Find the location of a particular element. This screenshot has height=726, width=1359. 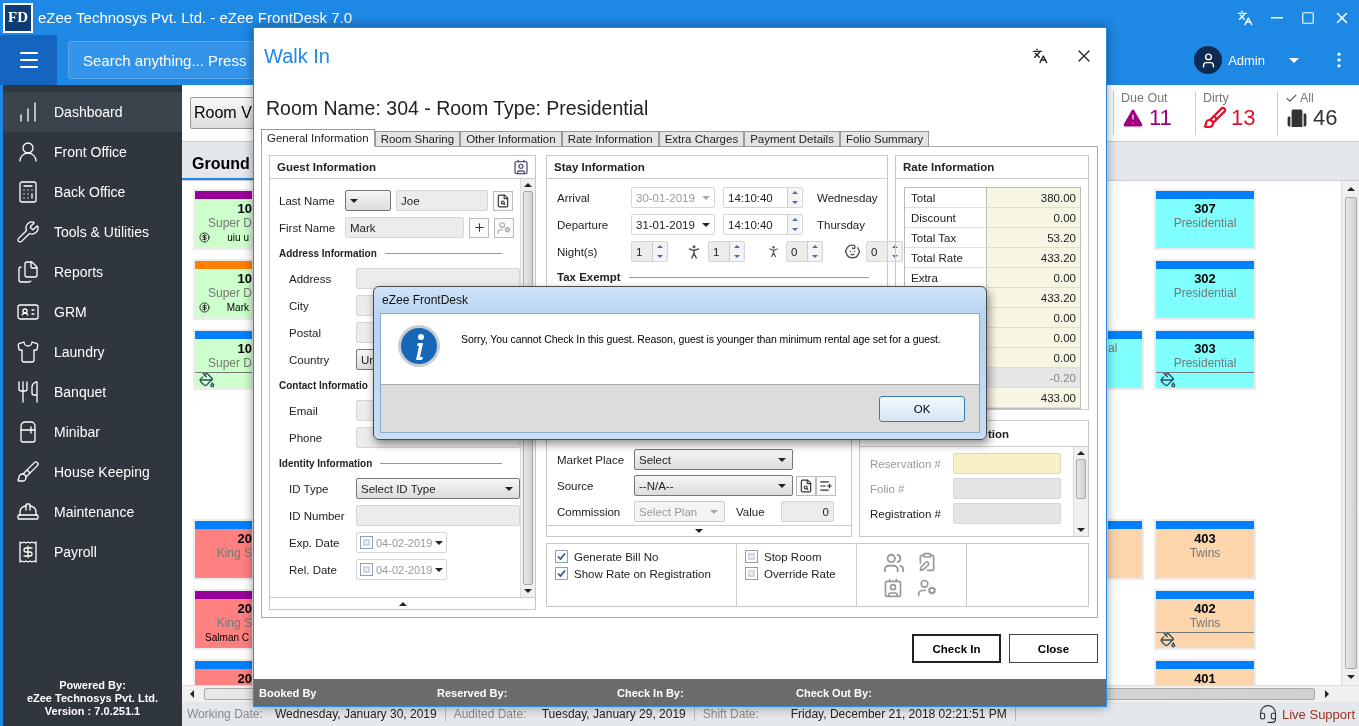

sidebar-item: Laundry is located at coordinates (92, 352).